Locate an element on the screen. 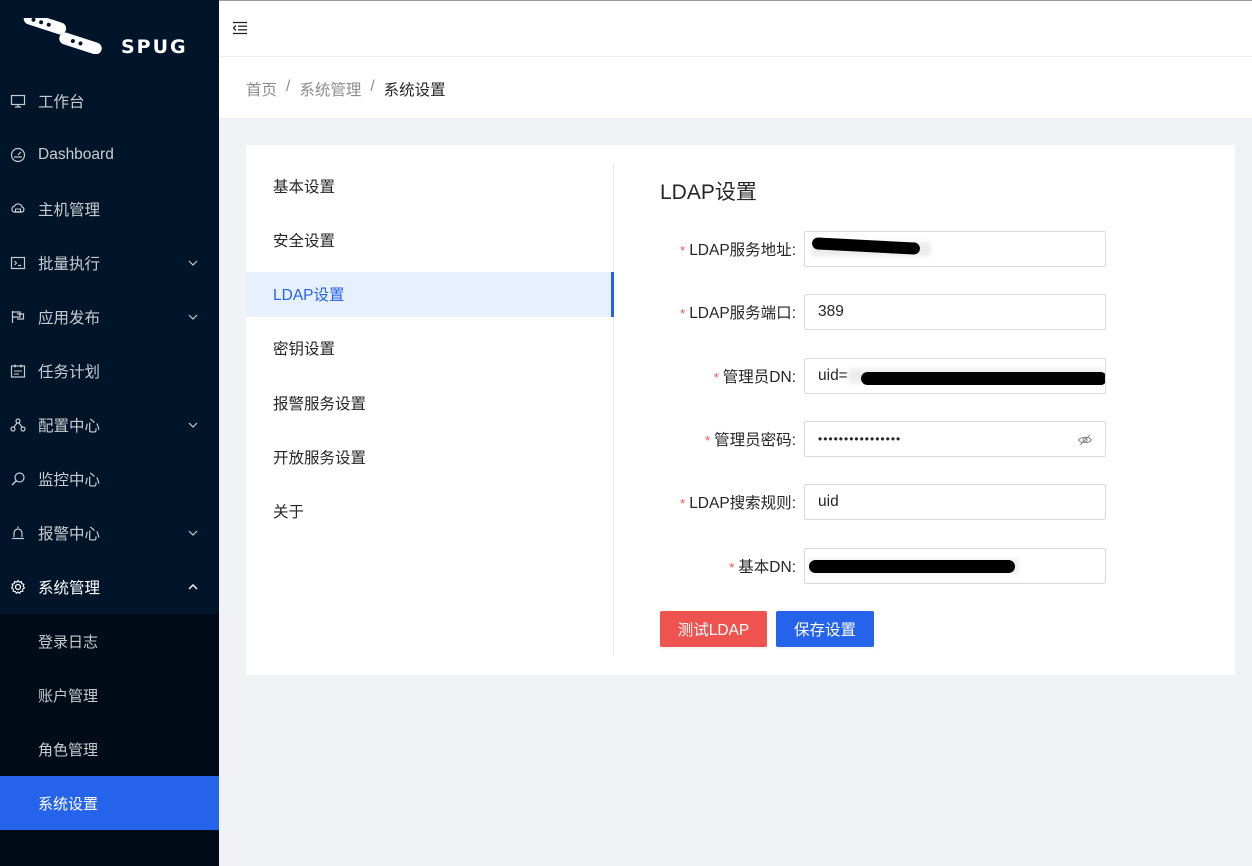 This screenshot has width=1252, height=866. form-row-admin-dn: * 管理员DN: uid= is located at coordinates (869, 376).